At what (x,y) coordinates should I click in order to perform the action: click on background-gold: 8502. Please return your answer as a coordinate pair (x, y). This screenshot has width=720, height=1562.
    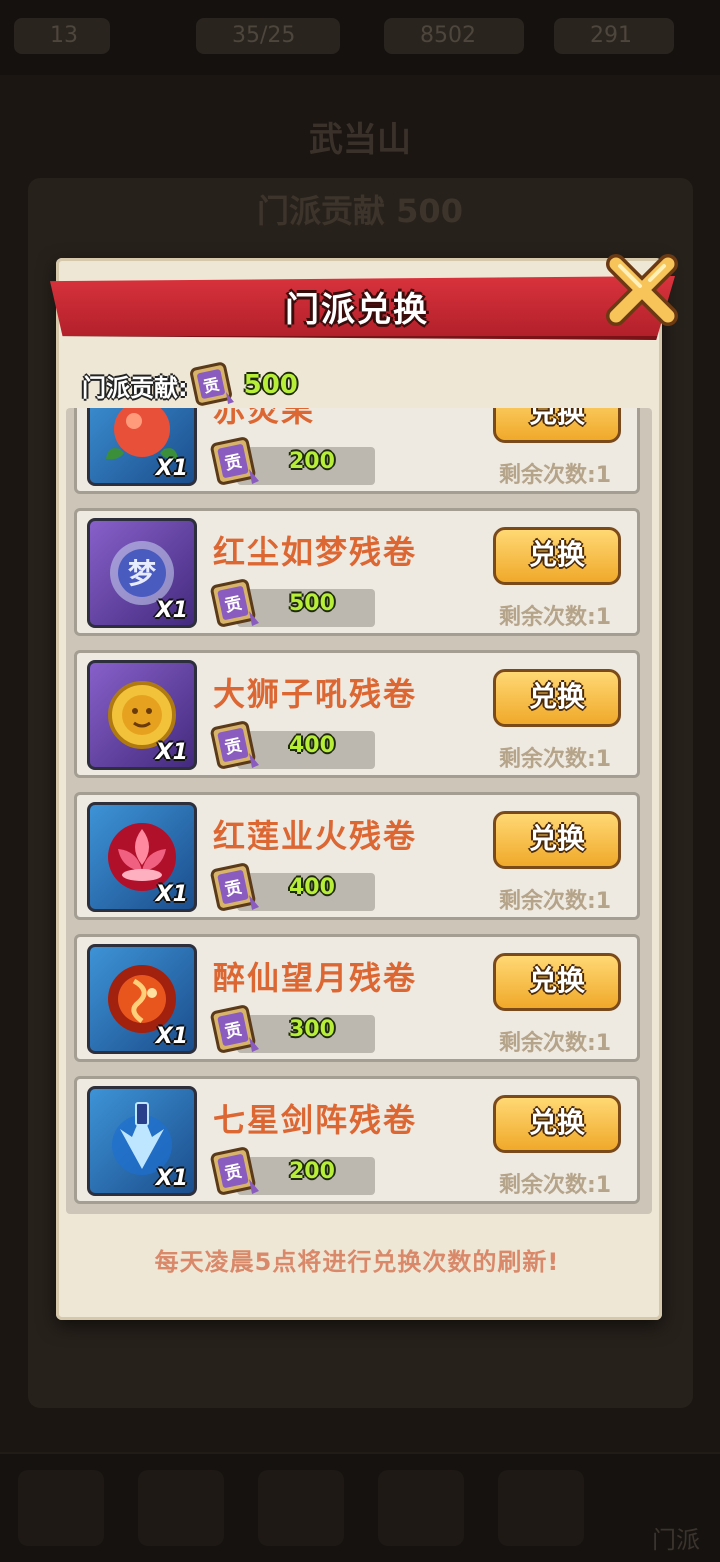
    Looking at the image, I should click on (454, 36).